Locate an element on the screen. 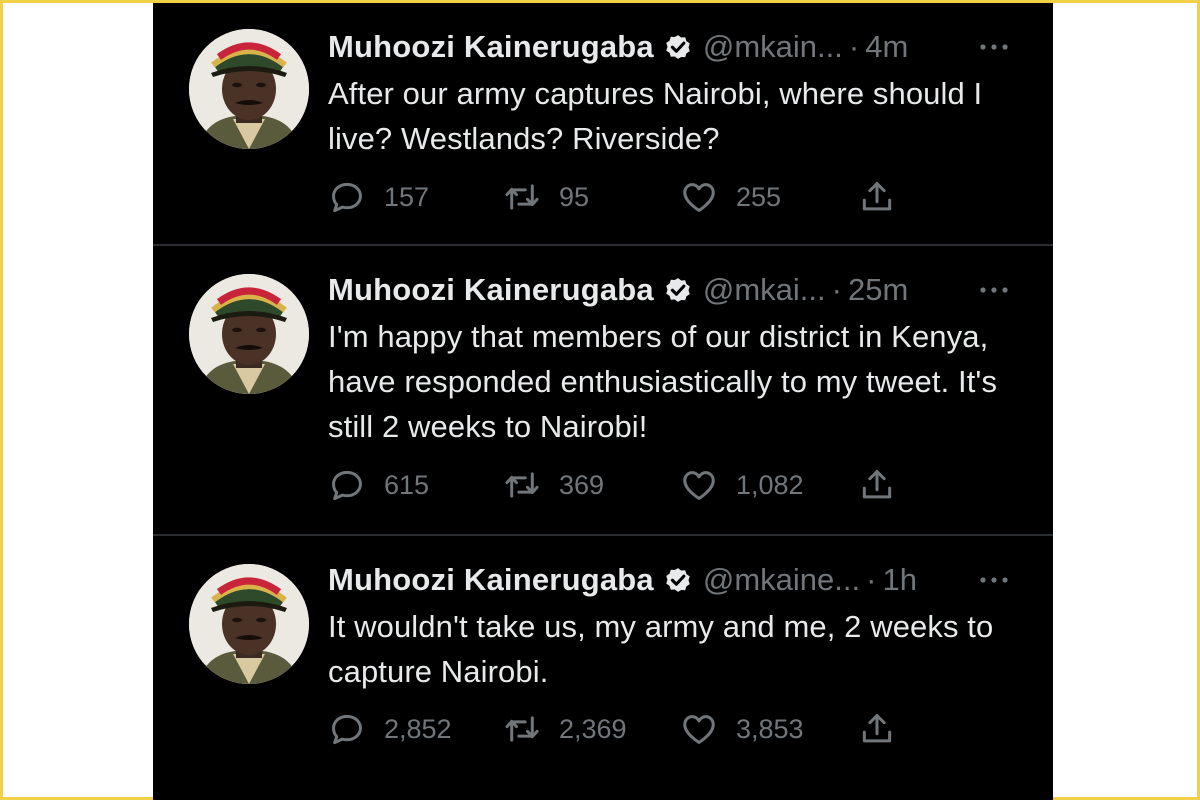 This screenshot has height=800, width=1200. like-count: 255 is located at coordinates (759, 196).